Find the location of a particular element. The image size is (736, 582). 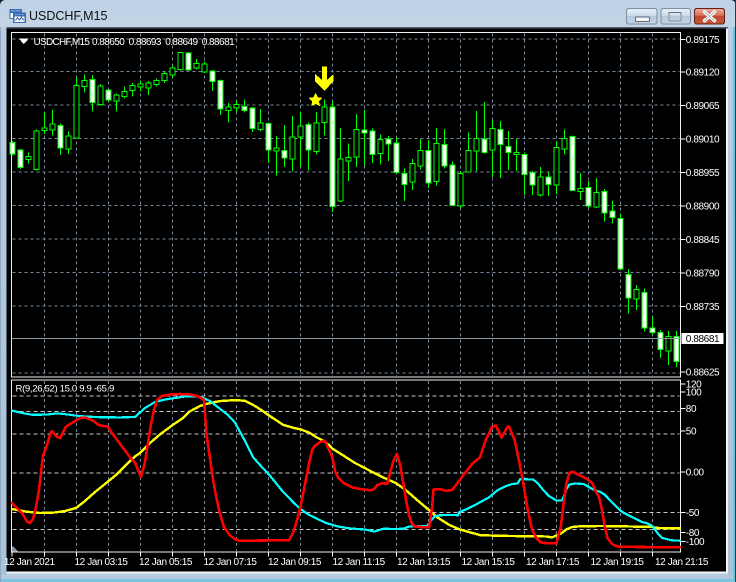

svg-text: 12 Jan 09:15 is located at coordinates (295, 562).